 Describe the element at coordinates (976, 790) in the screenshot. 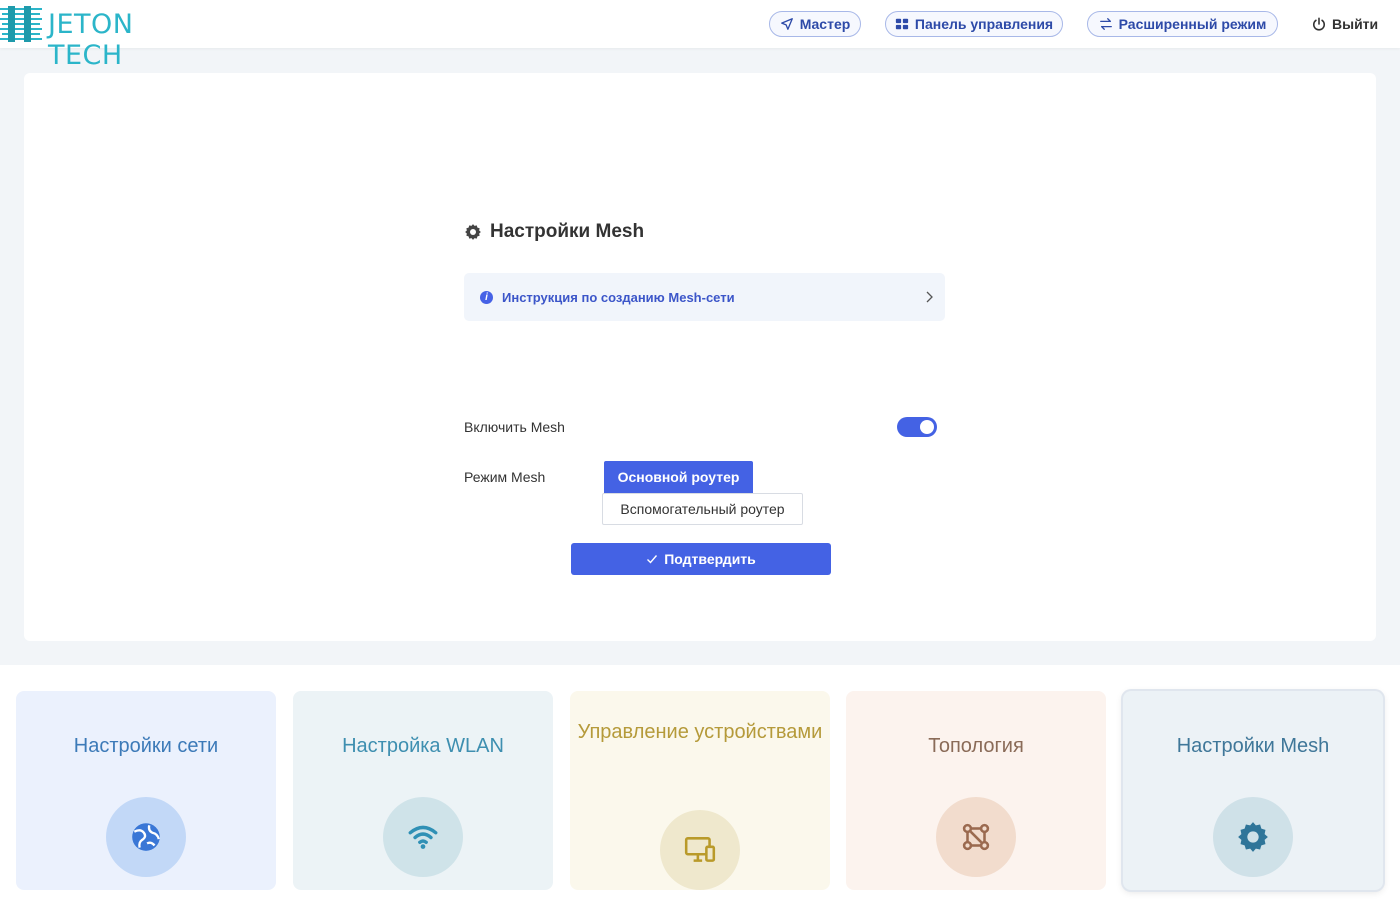

I see `tile-topology: Топология` at that location.